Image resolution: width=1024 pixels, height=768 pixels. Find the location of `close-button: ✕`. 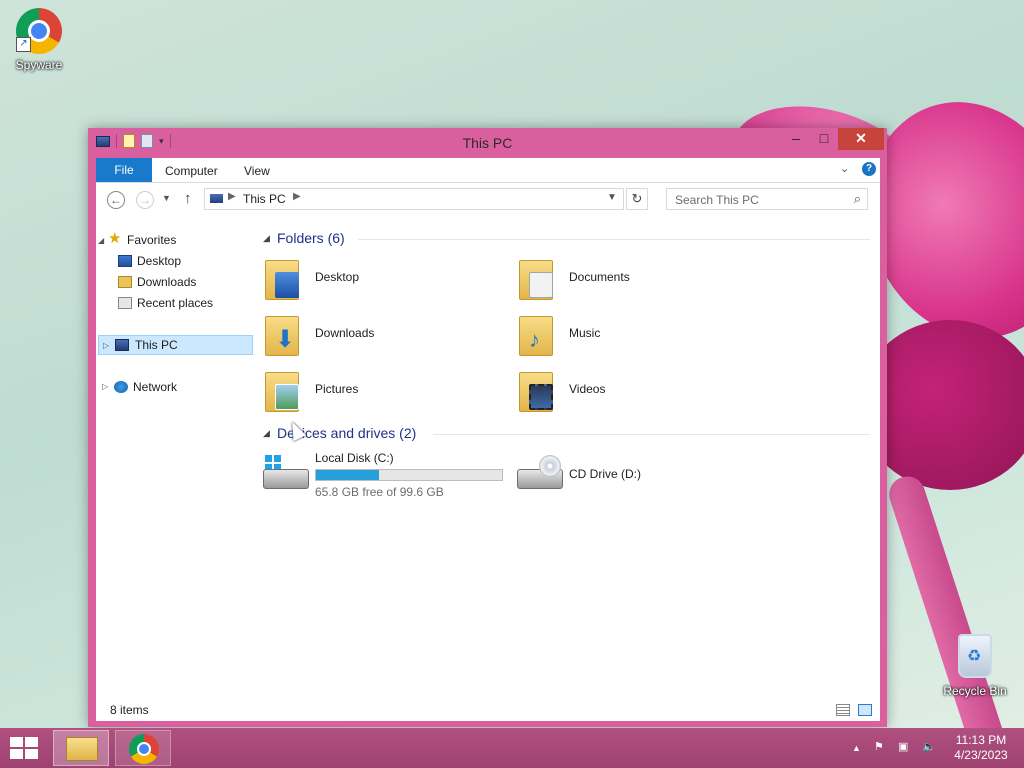

close-button: ✕ is located at coordinates (861, 139).